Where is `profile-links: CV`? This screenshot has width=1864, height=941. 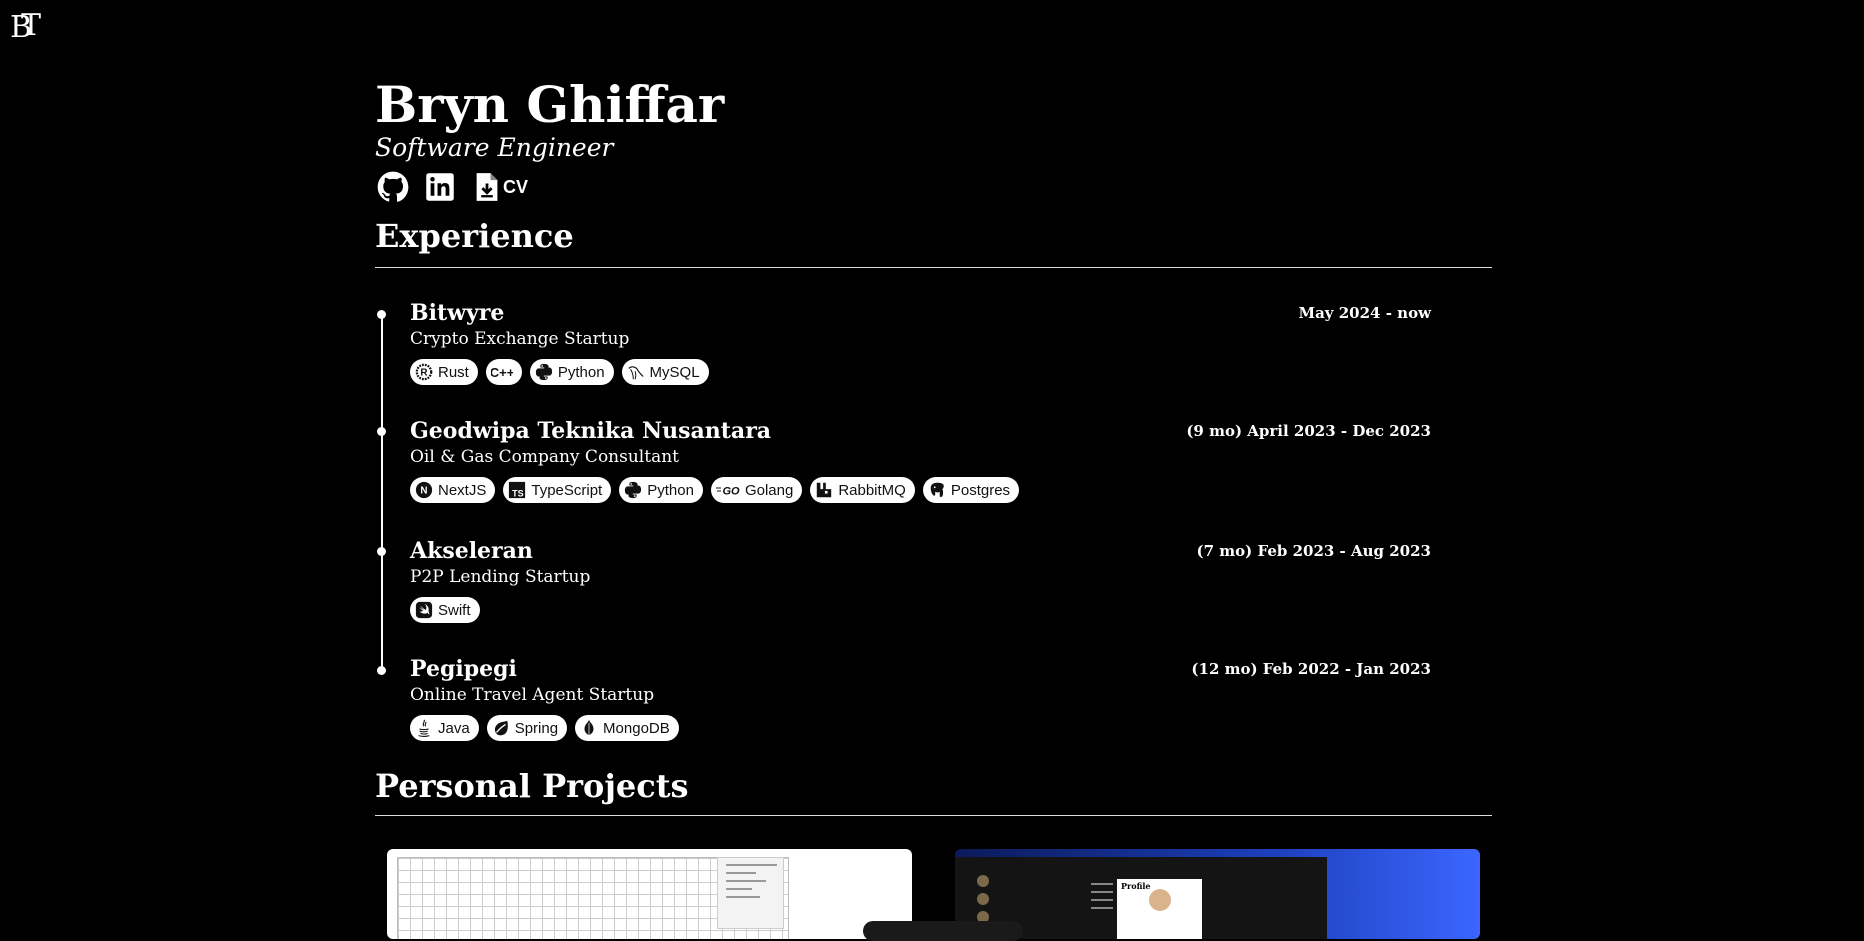
profile-links: CV is located at coordinates (452, 187).